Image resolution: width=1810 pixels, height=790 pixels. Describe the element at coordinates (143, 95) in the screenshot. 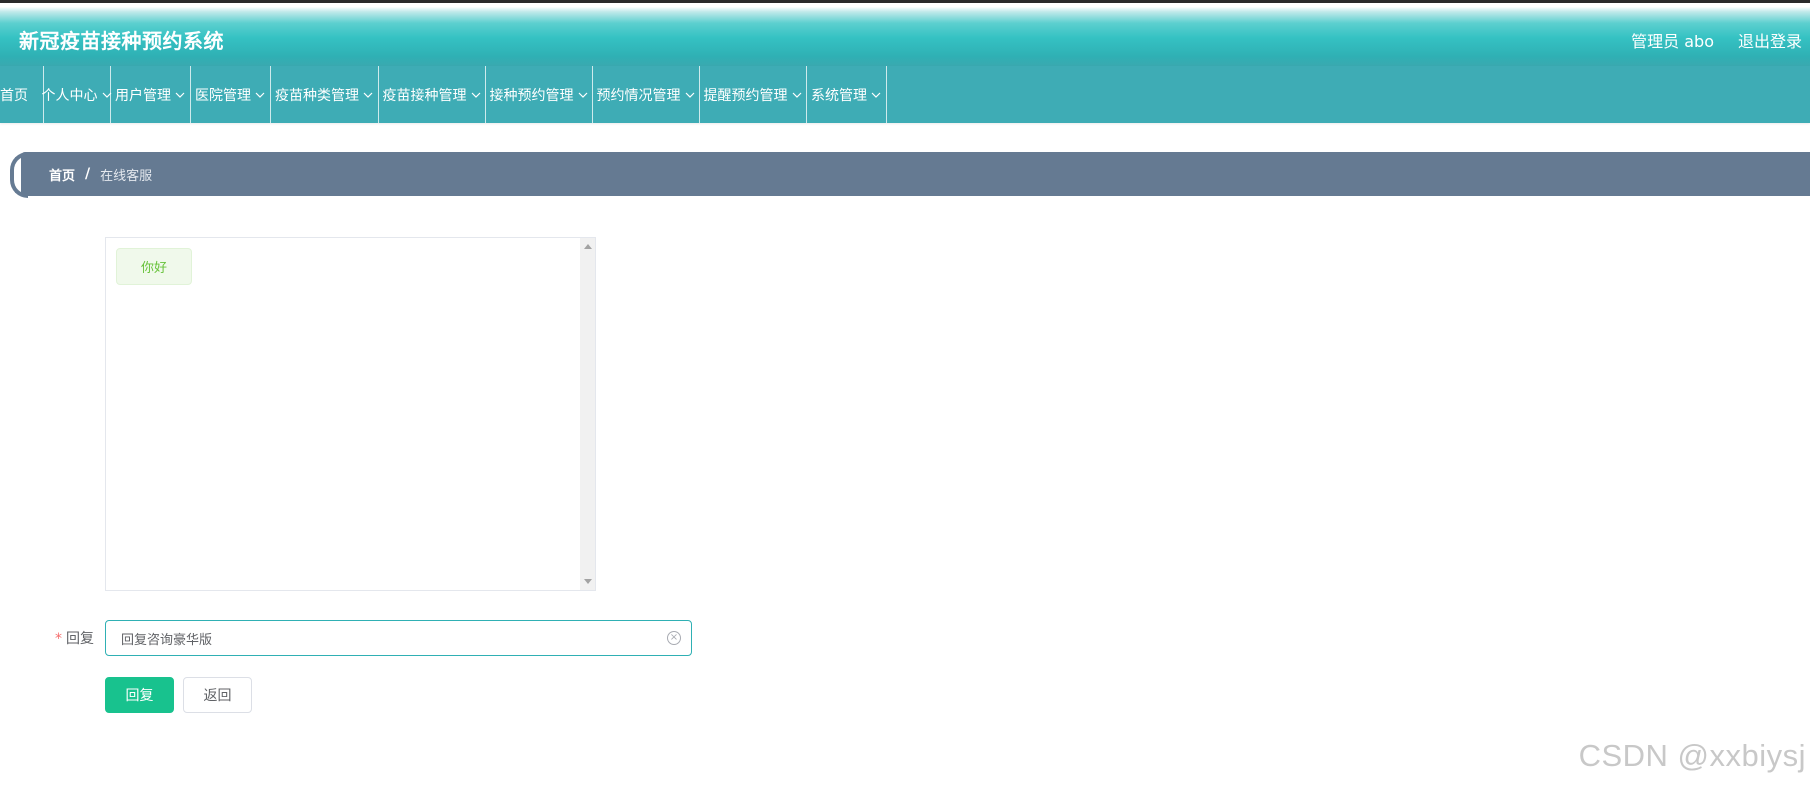

I see `nav-item-label: 用户管理` at that location.